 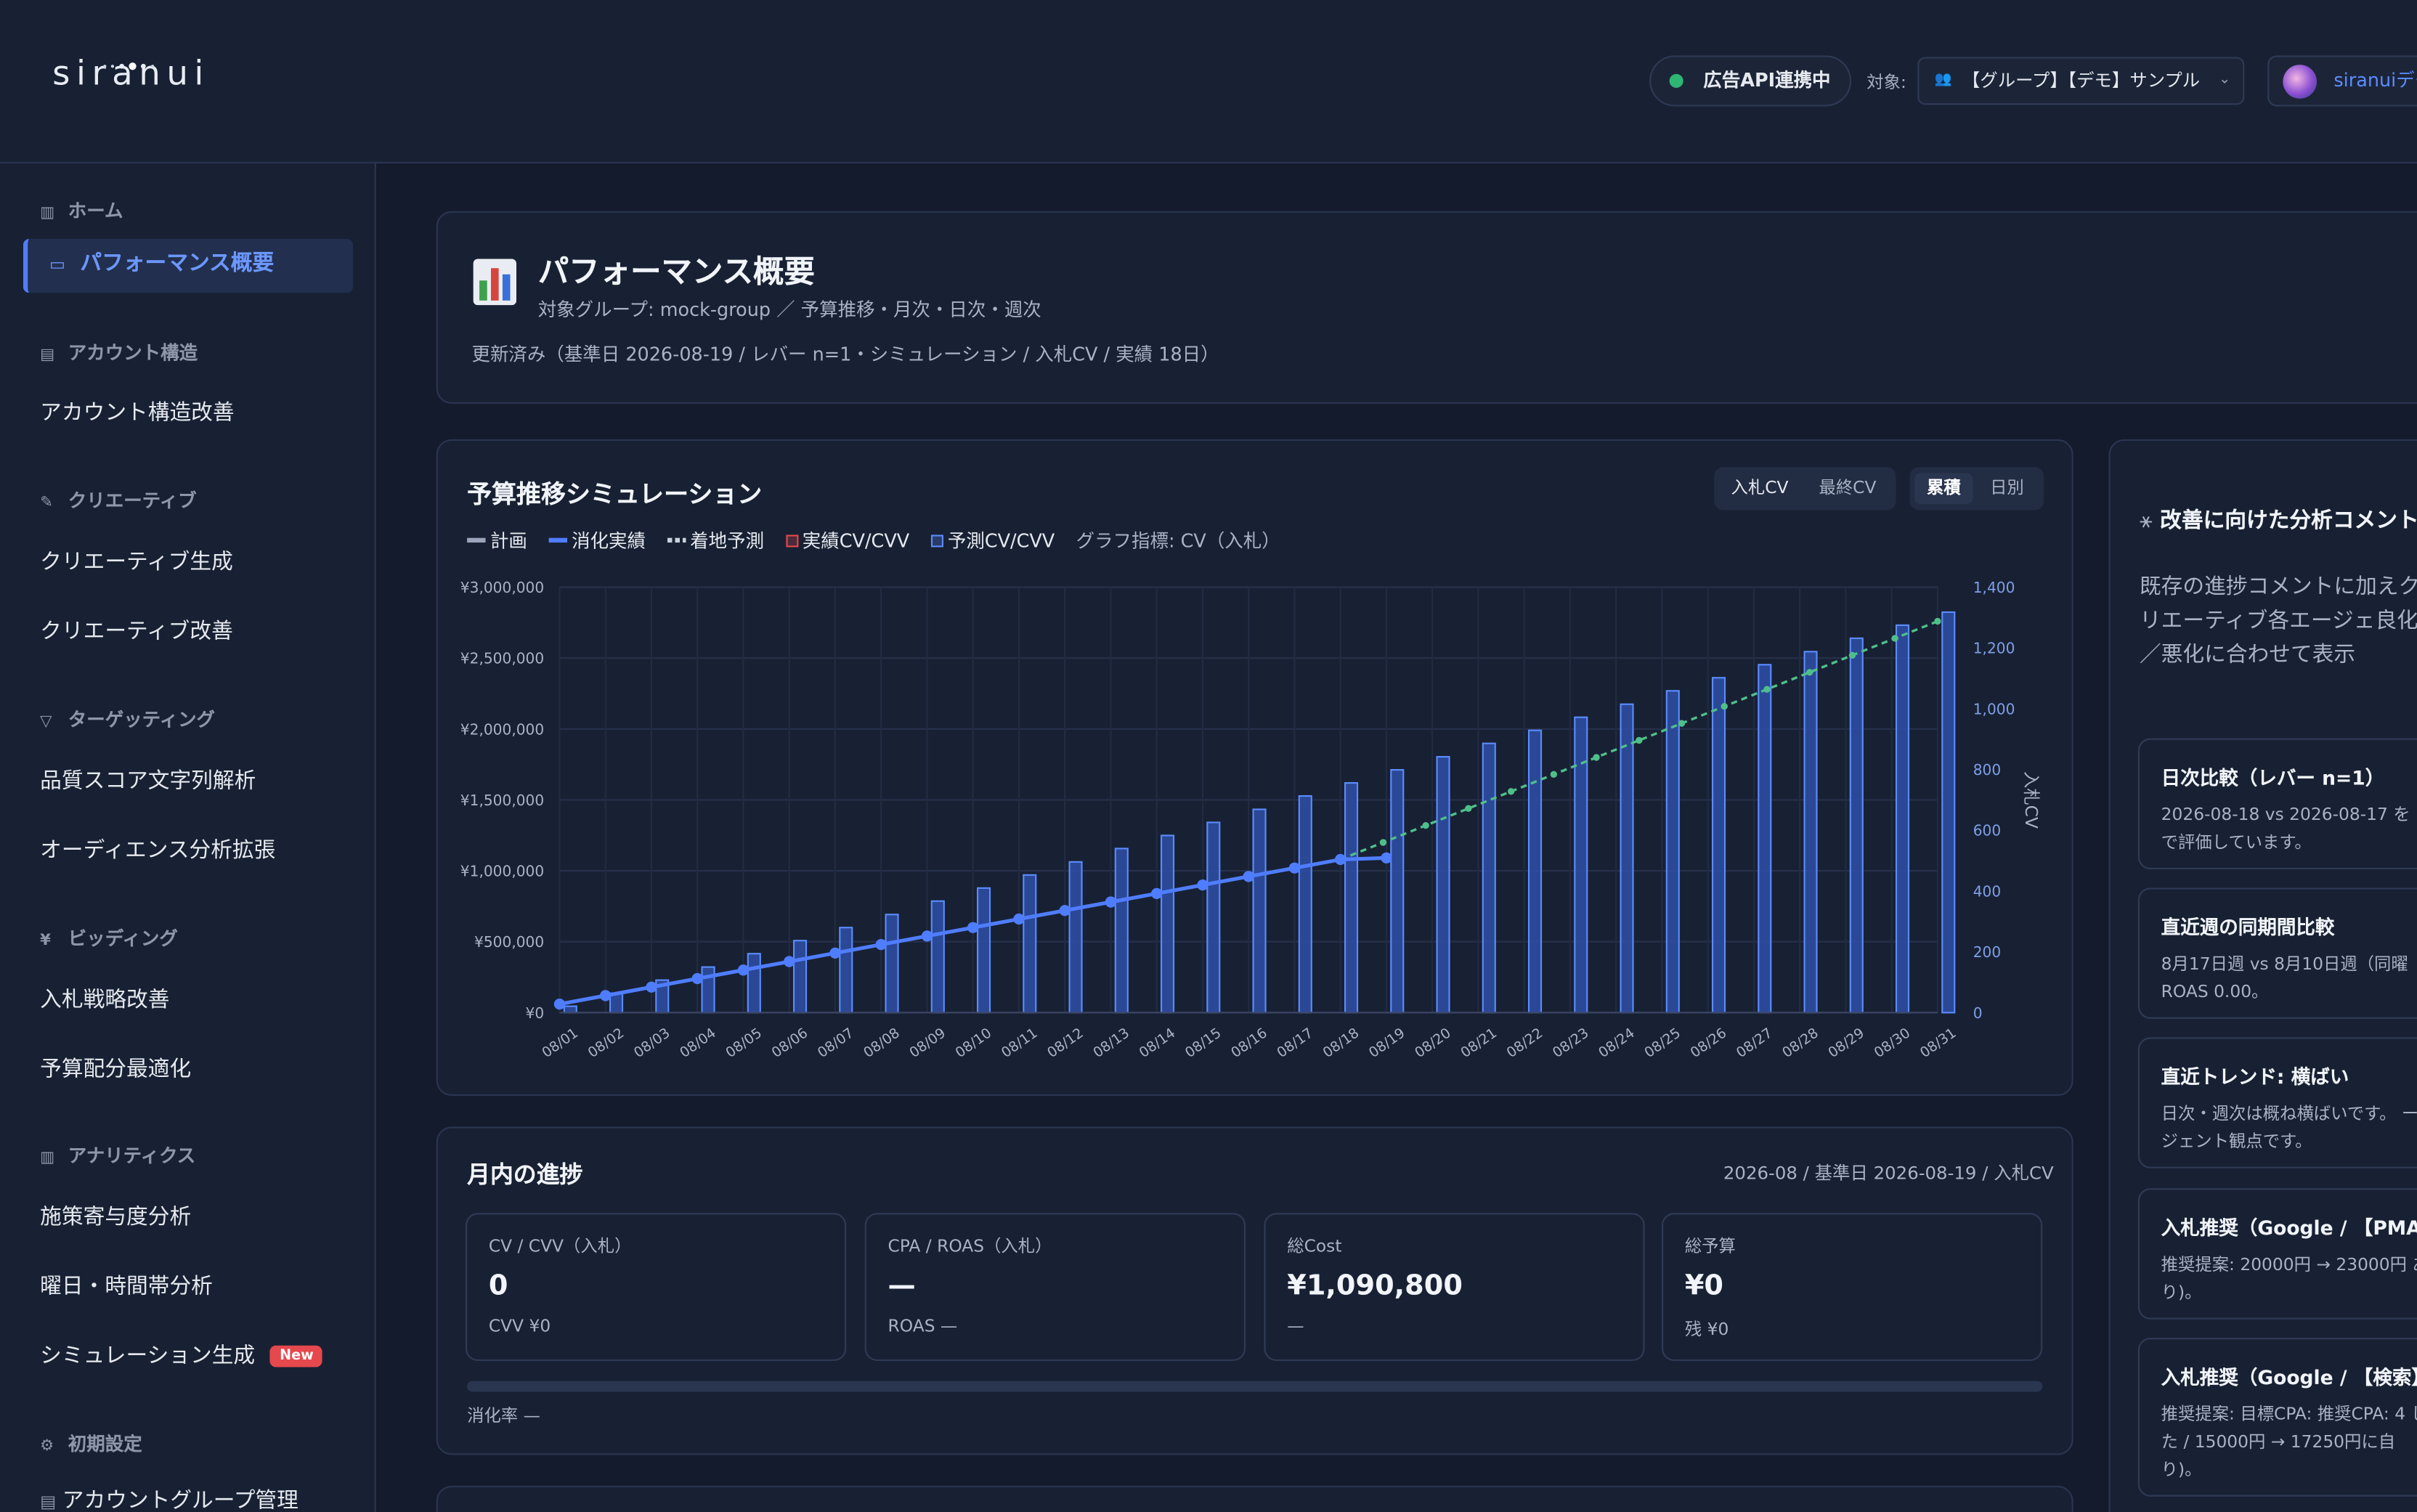 I want to click on toggle-cumulative: 累積, so click(x=1944, y=488).